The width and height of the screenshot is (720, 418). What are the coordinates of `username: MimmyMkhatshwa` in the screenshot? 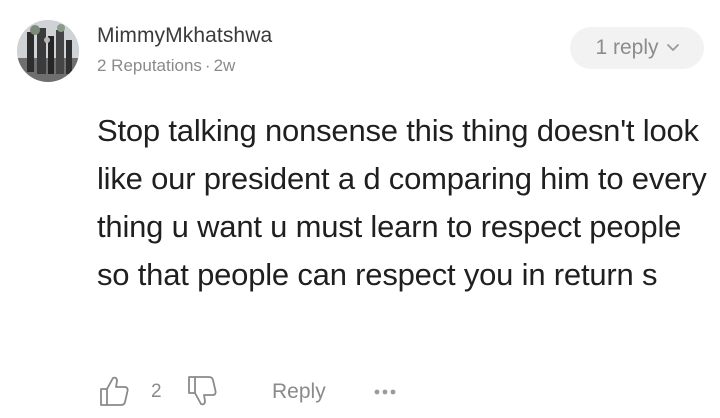 It's located at (184, 36).